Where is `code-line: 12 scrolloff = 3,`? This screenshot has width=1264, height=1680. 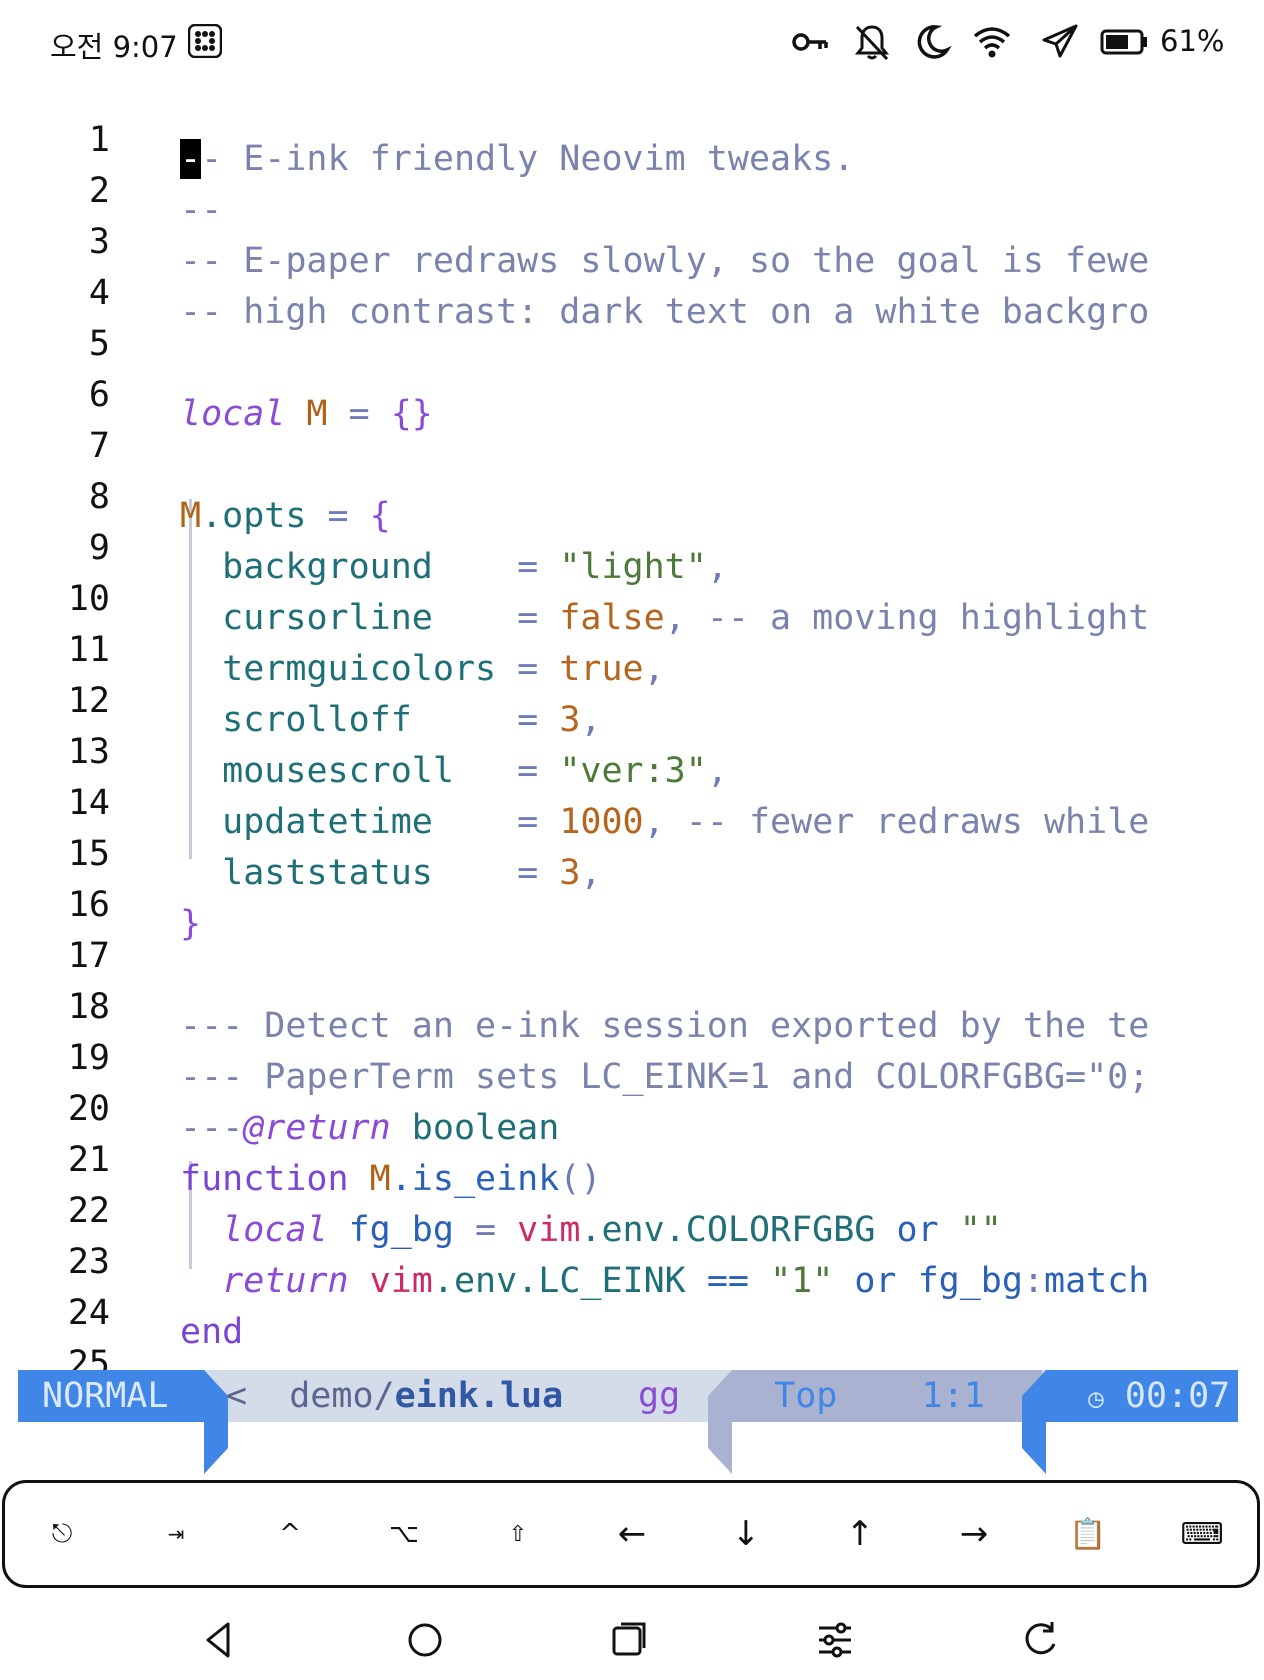 code-line: 12 scrolloff = 3, is located at coordinates (632, 698).